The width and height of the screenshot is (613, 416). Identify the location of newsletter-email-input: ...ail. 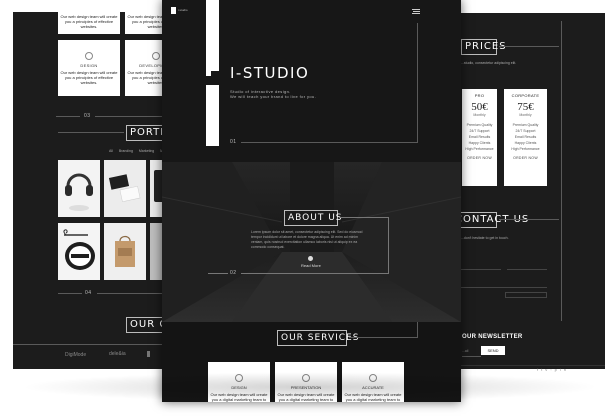
(471, 353).